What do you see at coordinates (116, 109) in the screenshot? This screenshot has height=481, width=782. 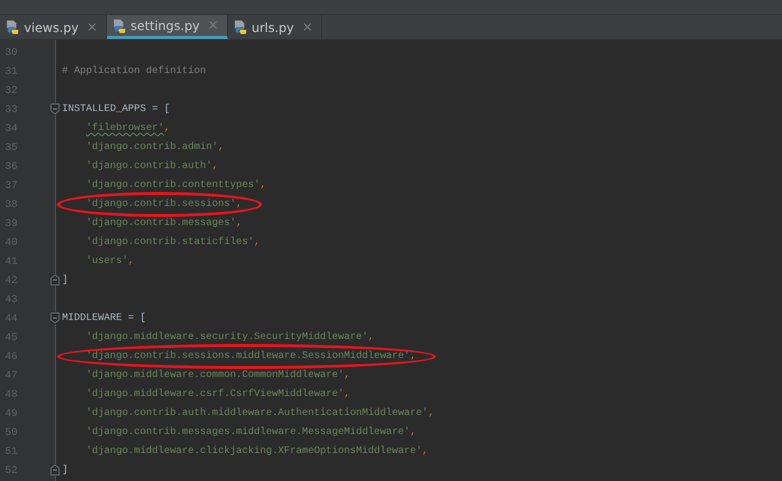 I see `code-line: INSTALLED_APPS = [` at bounding box center [116, 109].